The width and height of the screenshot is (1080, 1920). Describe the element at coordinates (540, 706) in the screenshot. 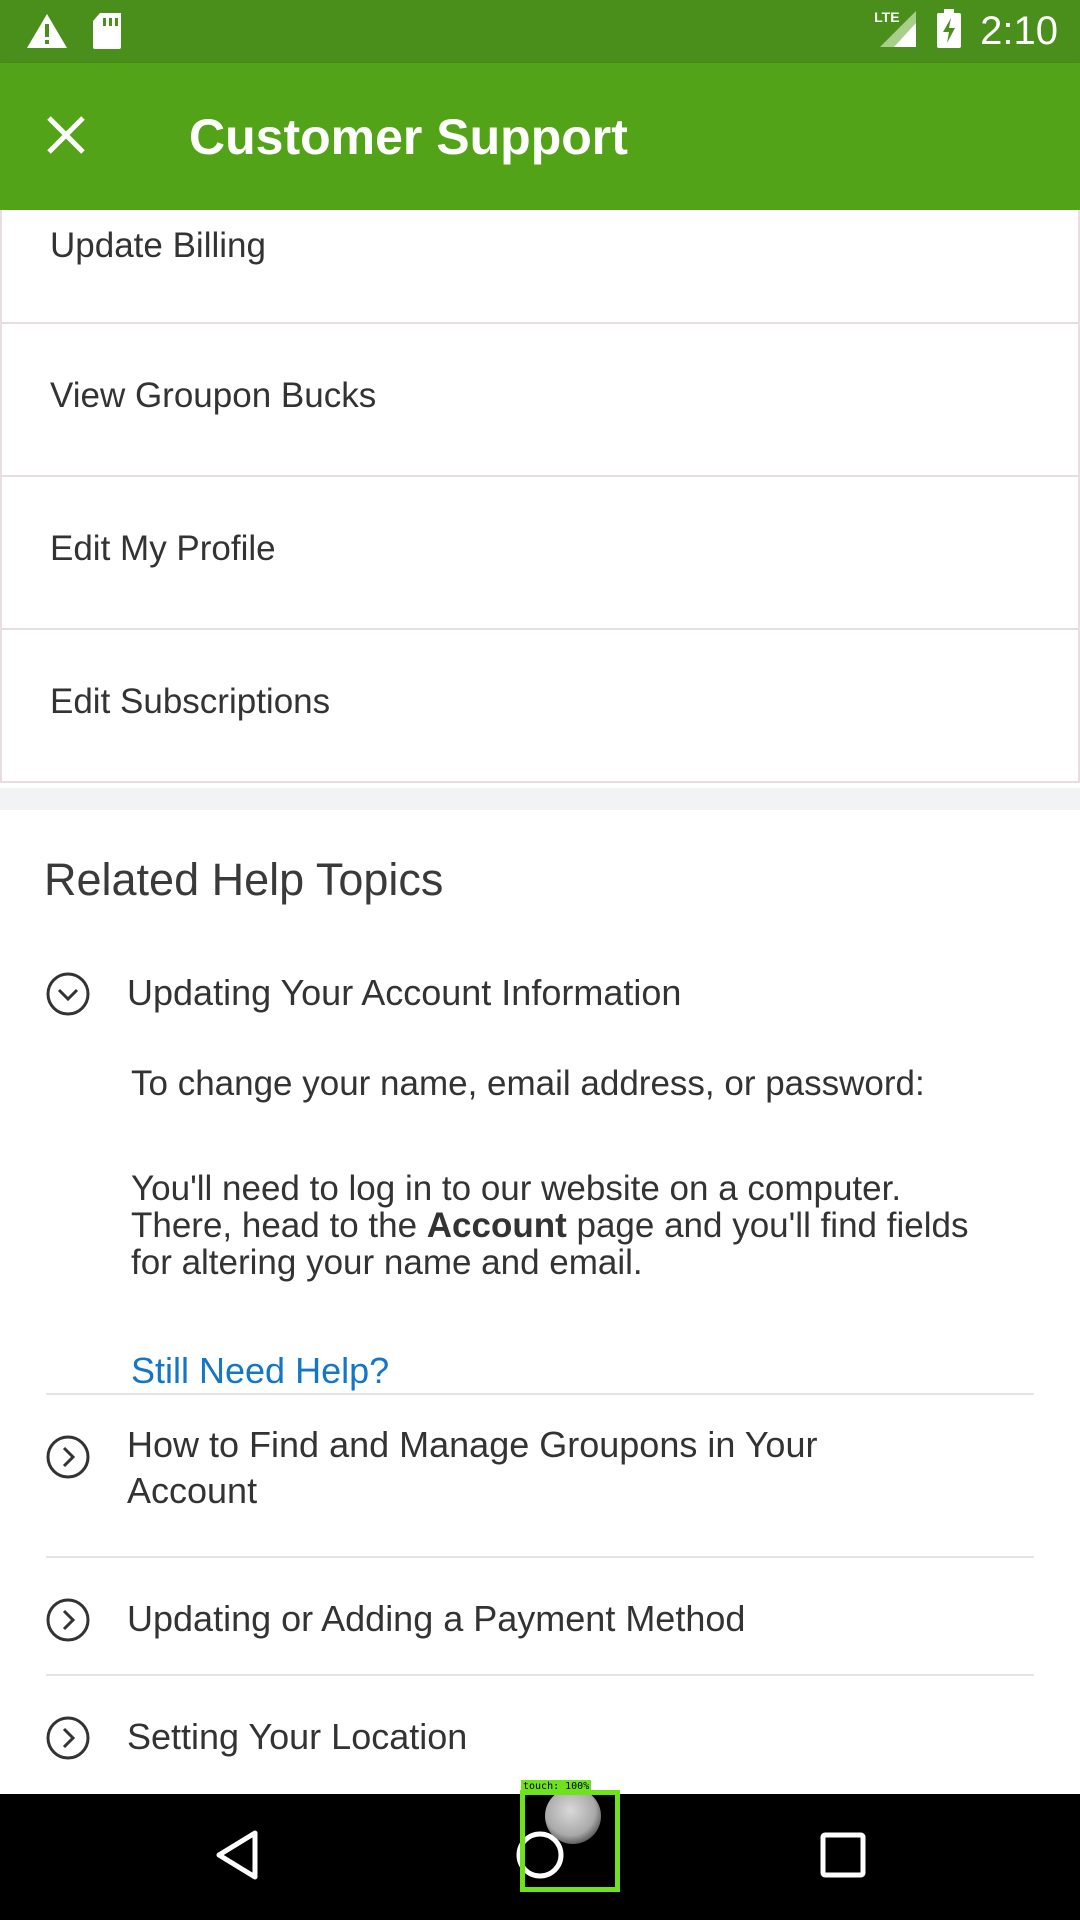

I see `menu-item-edit-subscriptions: Edit Subscriptions` at that location.